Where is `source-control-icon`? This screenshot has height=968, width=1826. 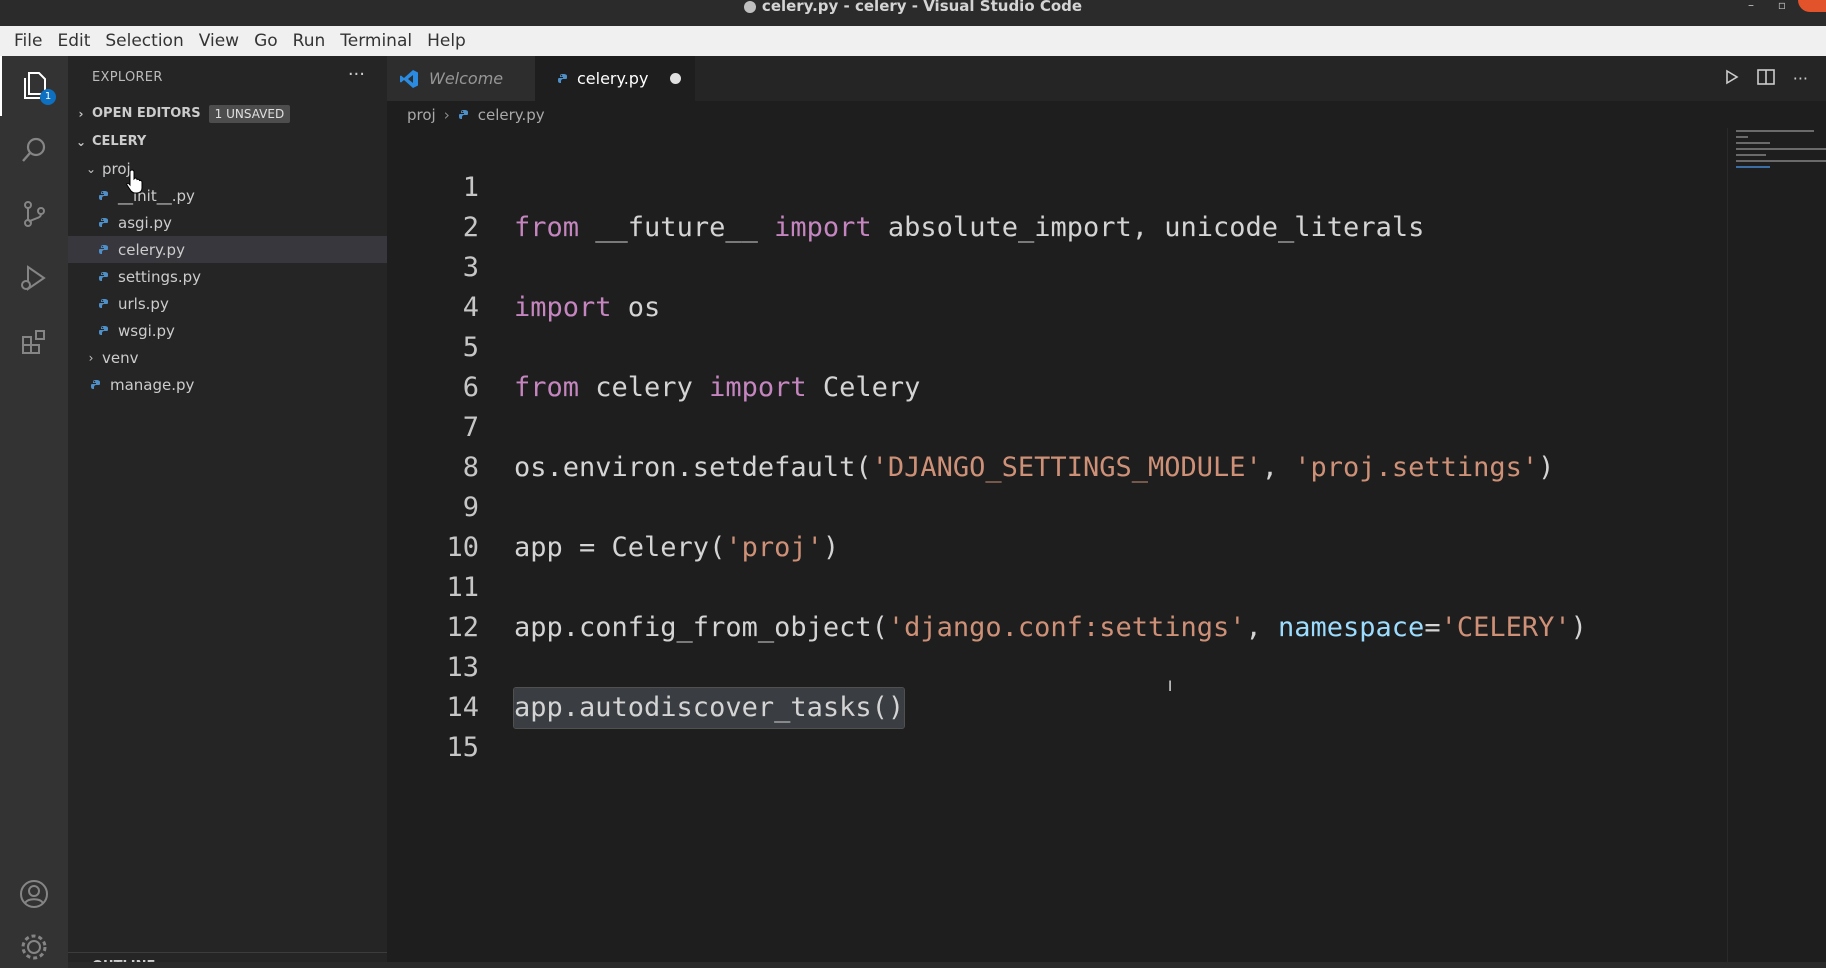 source-control-icon is located at coordinates (34, 214).